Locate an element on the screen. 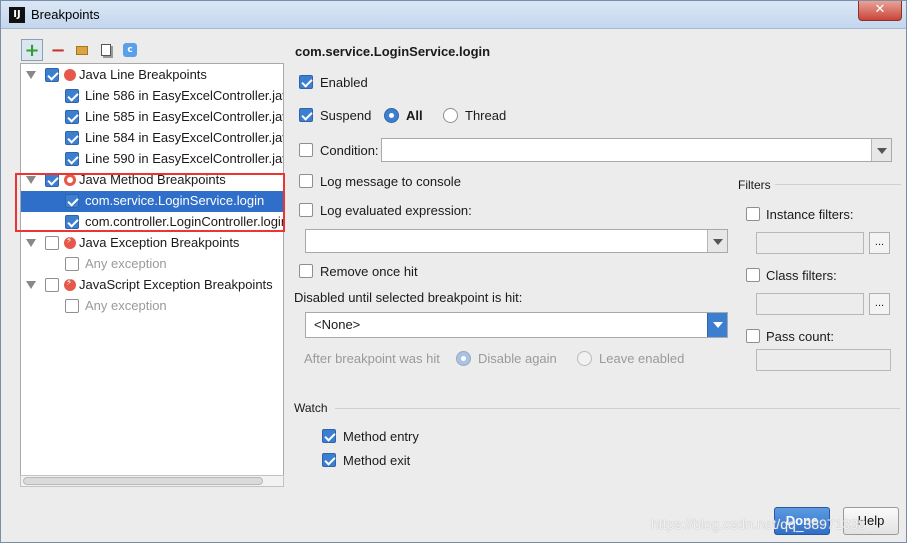  item-label: Line 585 in EasyExcelController.java is located at coordinates (184, 116).